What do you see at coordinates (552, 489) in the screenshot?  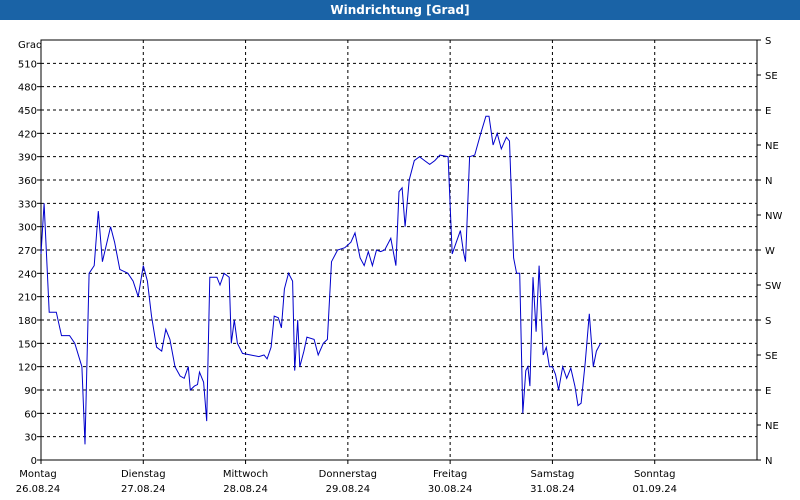 I see `x-tick-date: 31.08.24` at bounding box center [552, 489].